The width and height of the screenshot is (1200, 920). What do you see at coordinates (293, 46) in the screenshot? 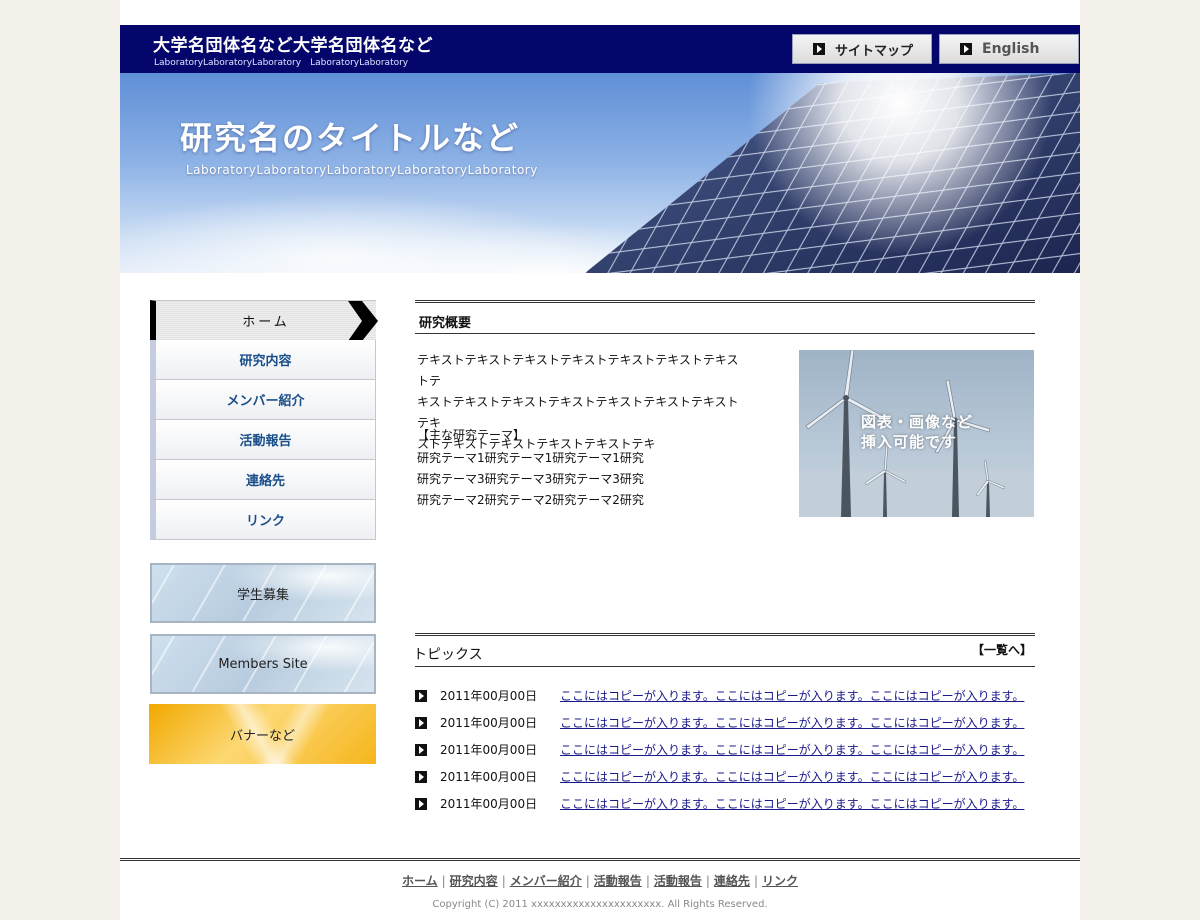
I see `org-title: 大学名団体名など大学名団体名など` at bounding box center [293, 46].